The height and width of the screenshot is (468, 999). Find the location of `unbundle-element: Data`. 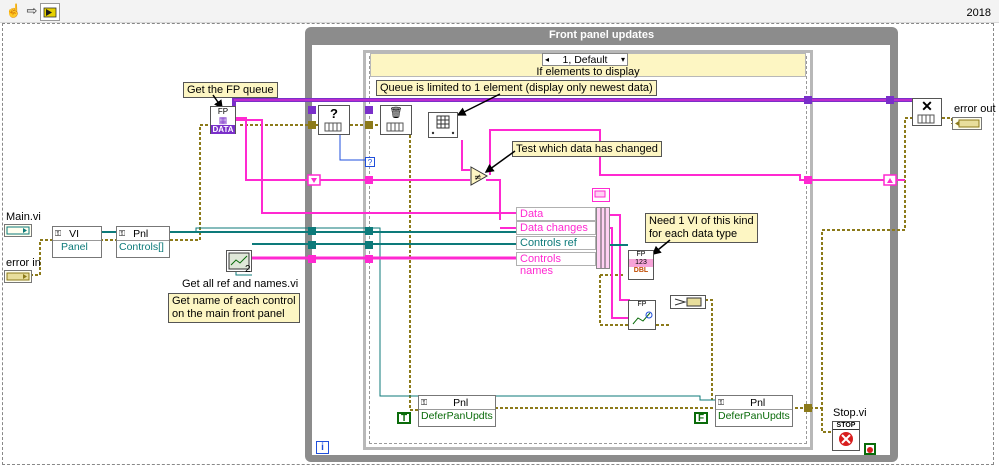

unbundle-element: Data is located at coordinates (556, 214).